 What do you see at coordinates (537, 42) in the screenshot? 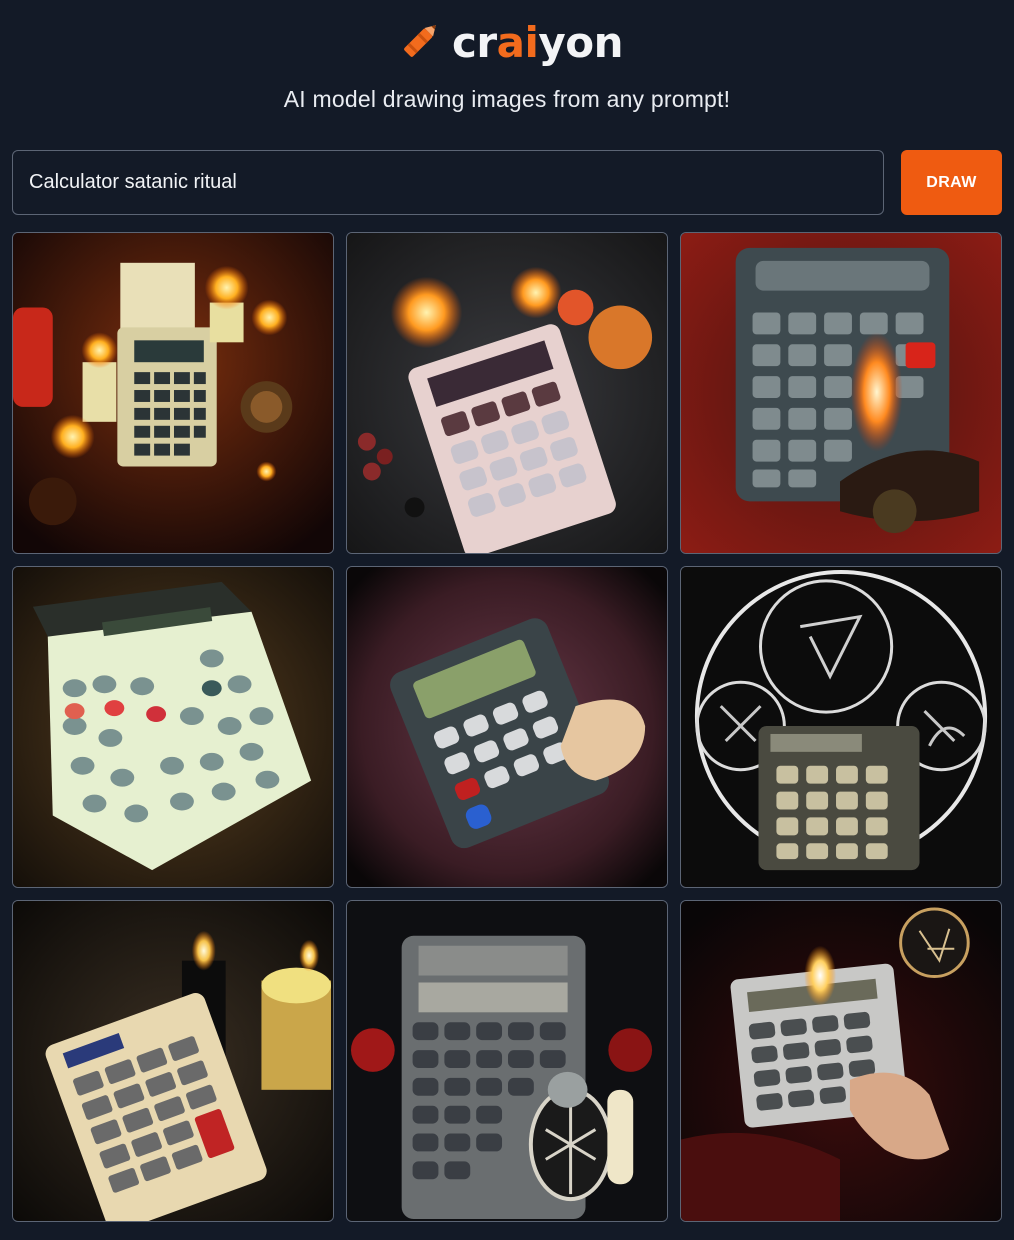
I see `brand-name: craiyon` at bounding box center [537, 42].